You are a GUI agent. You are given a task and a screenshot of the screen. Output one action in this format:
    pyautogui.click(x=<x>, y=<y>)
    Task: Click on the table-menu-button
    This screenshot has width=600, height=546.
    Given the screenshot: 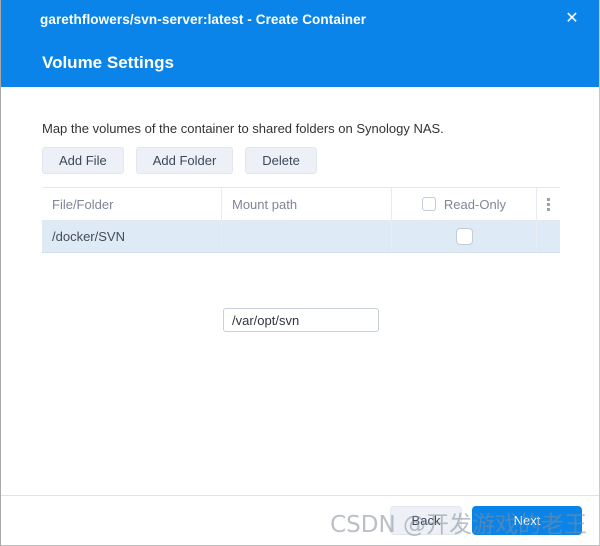 What is the action you would take?
    pyautogui.click(x=548, y=204)
    